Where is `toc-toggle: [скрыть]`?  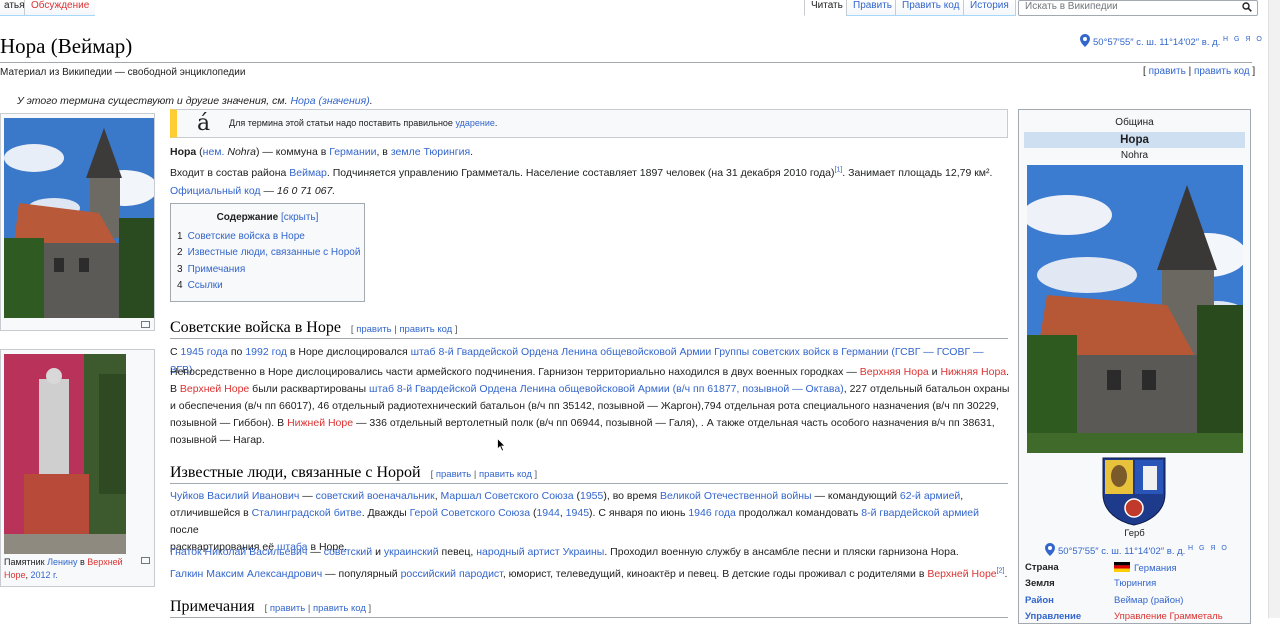 toc-toggle: [скрыть] is located at coordinates (299, 217).